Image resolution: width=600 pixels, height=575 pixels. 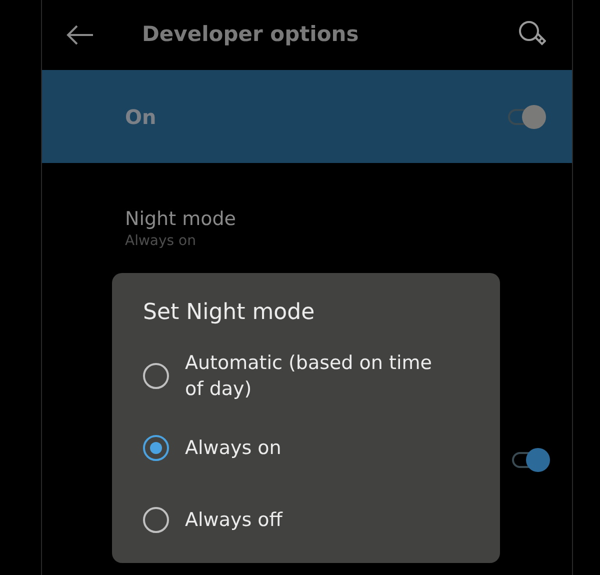 I want to click on back-icon, so click(x=80, y=35).